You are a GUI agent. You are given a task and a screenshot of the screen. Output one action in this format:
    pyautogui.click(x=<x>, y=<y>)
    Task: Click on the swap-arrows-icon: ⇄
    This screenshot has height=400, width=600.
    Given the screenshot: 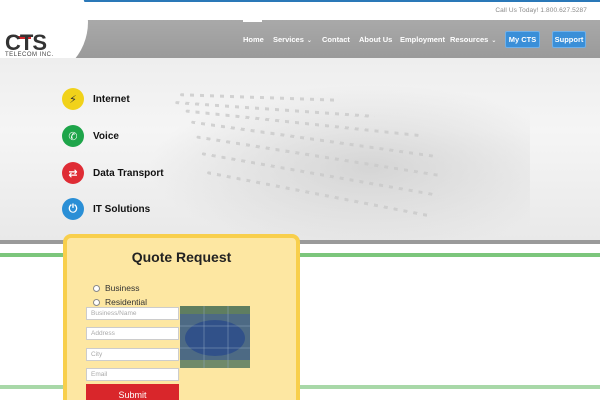 What is the action you would take?
    pyautogui.click(x=73, y=173)
    